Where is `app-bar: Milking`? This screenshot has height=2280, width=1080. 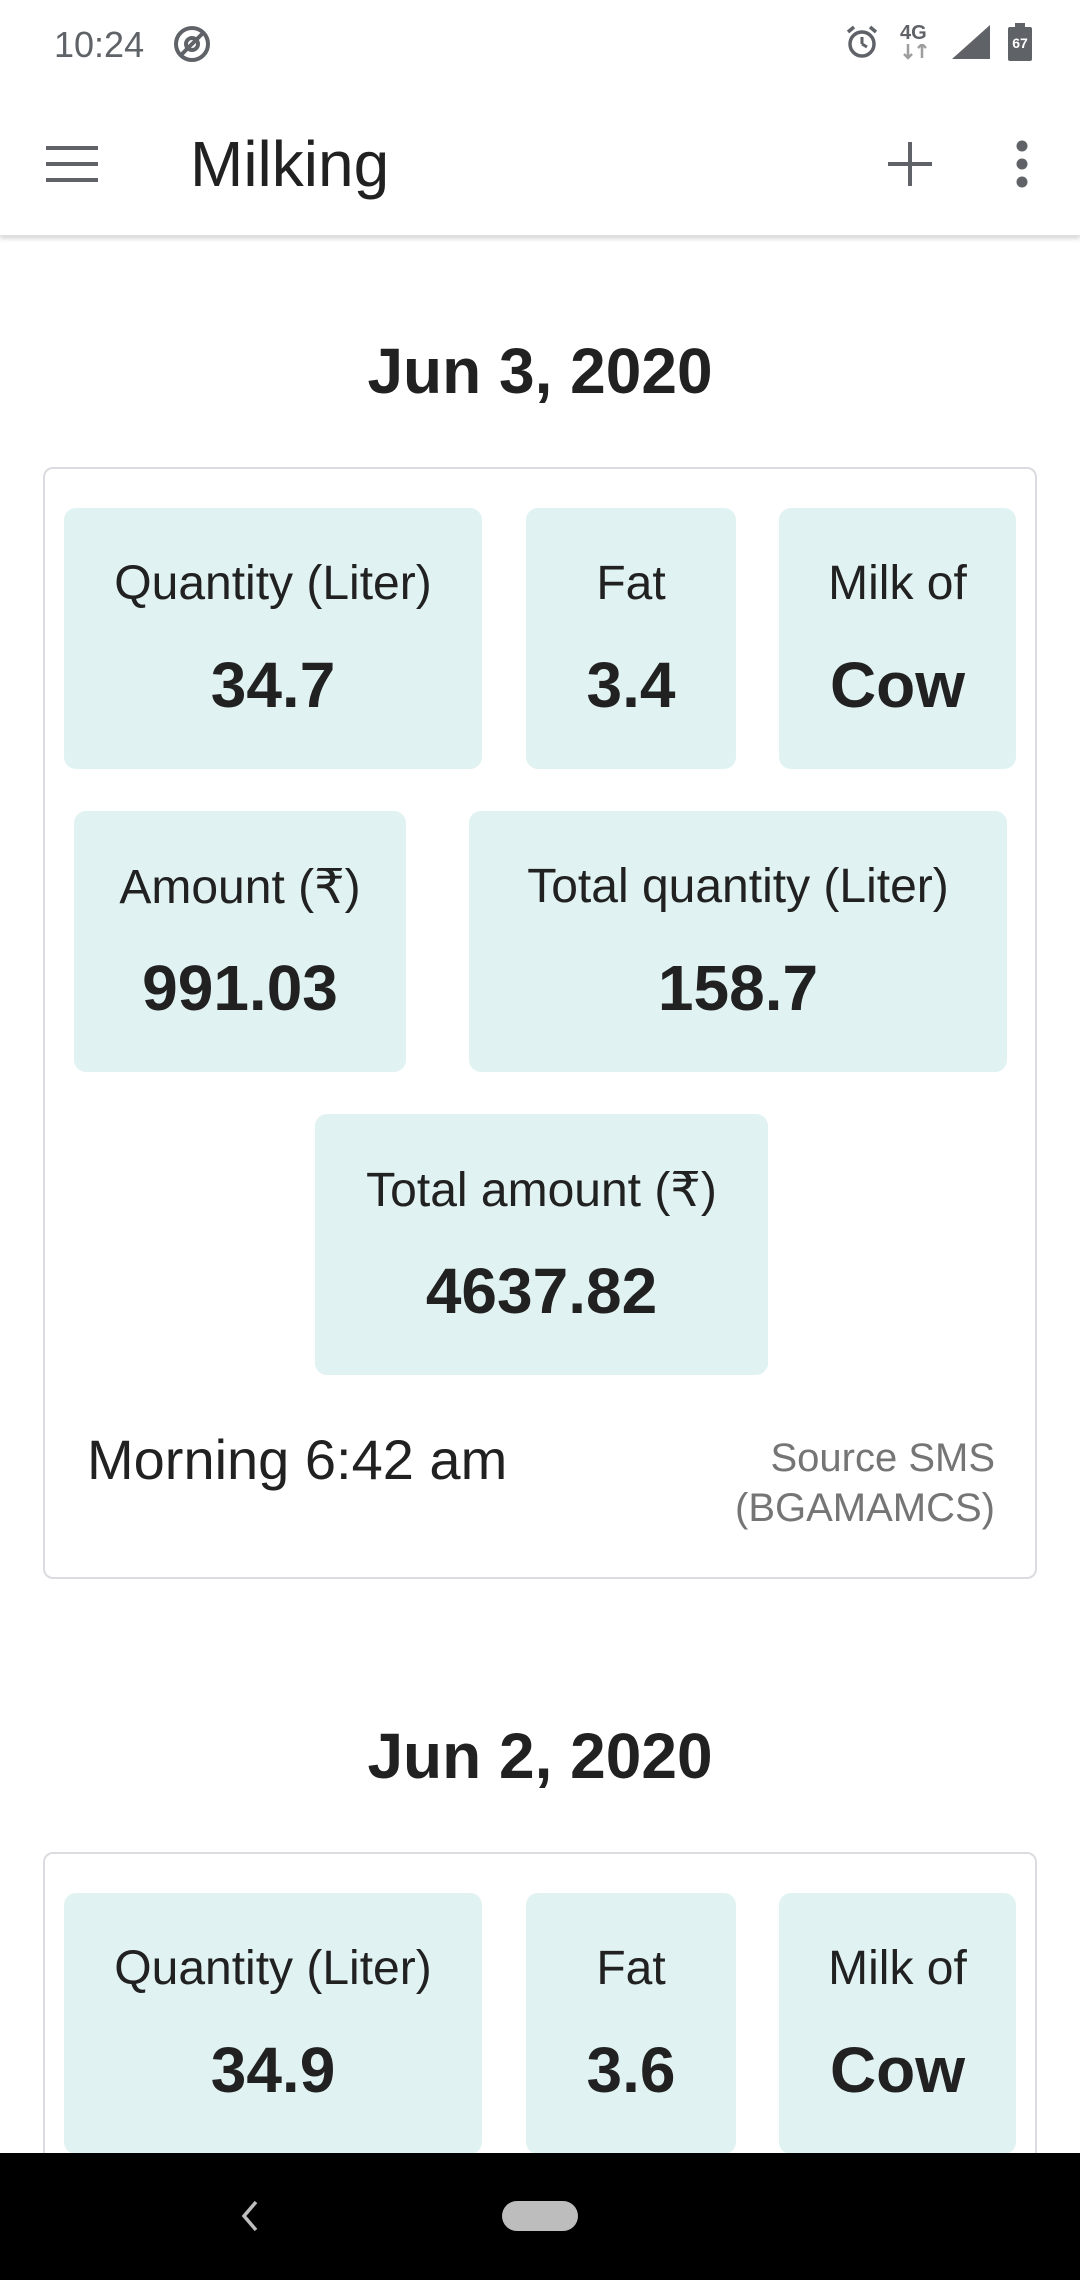
app-bar: Milking is located at coordinates (540, 164).